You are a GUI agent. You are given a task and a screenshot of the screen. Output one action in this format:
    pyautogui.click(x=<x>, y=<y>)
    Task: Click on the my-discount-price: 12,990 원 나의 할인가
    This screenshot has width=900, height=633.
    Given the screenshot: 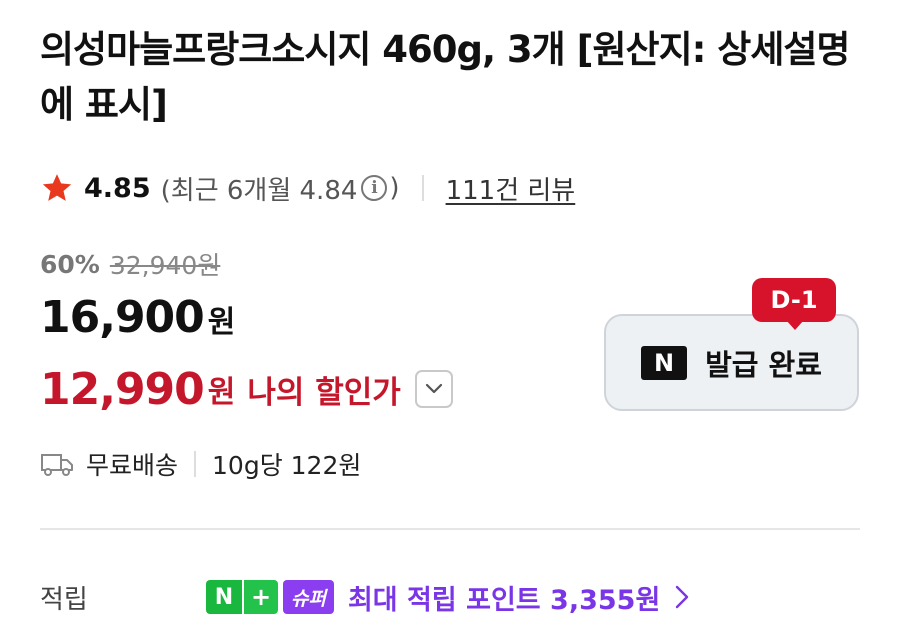 What is the action you would take?
    pyautogui.click(x=246, y=389)
    